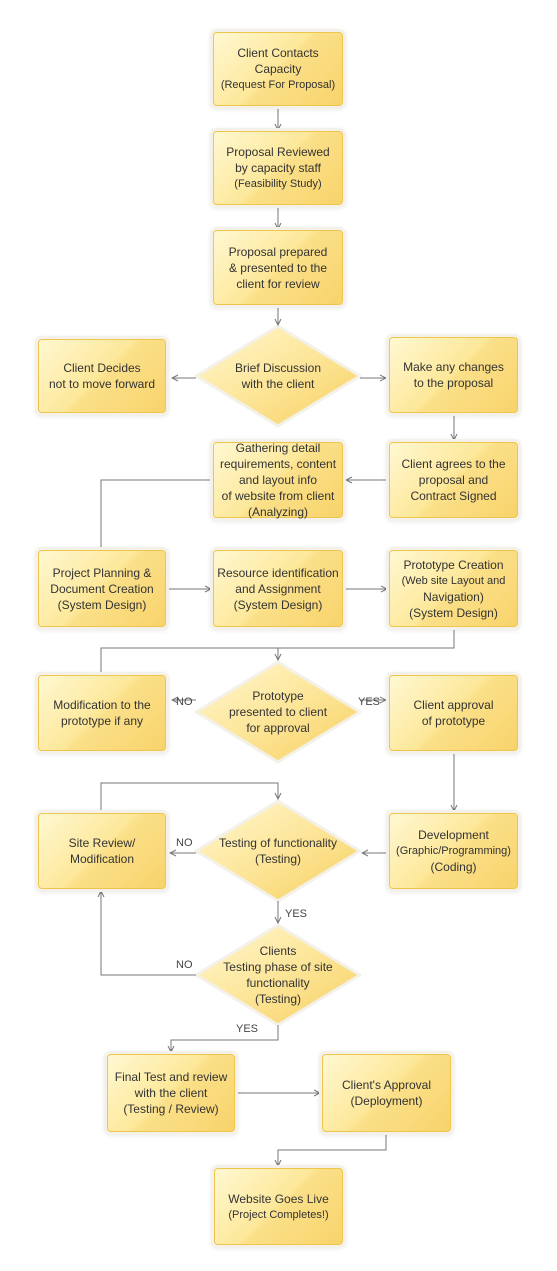 The image size is (557, 1271). I want to click on node-text-line: & presented to the, so click(278, 267).